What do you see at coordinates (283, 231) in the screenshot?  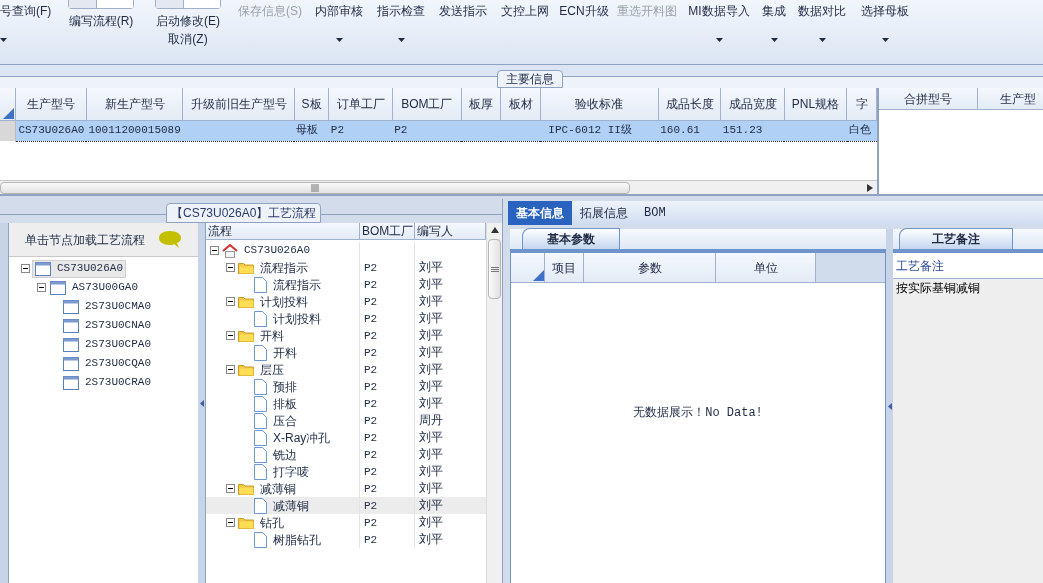 I see `column-header: 流程` at bounding box center [283, 231].